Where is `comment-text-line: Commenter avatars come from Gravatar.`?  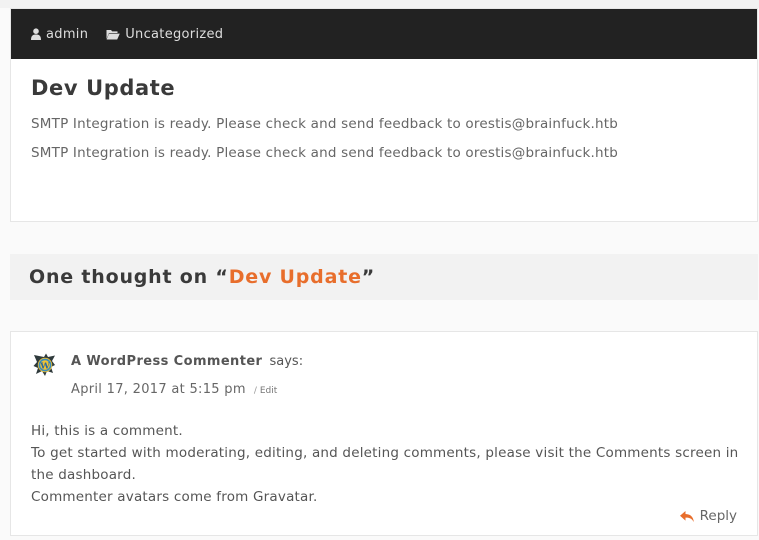 comment-text-line: Commenter avatars come from Gravatar. is located at coordinates (174, 497).